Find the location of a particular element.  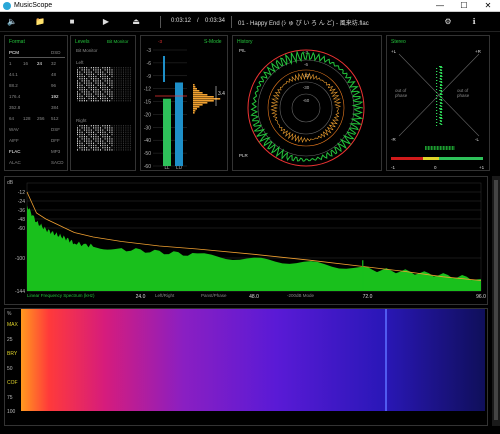

stop-button: ■ is located at coordinates (72, 22).